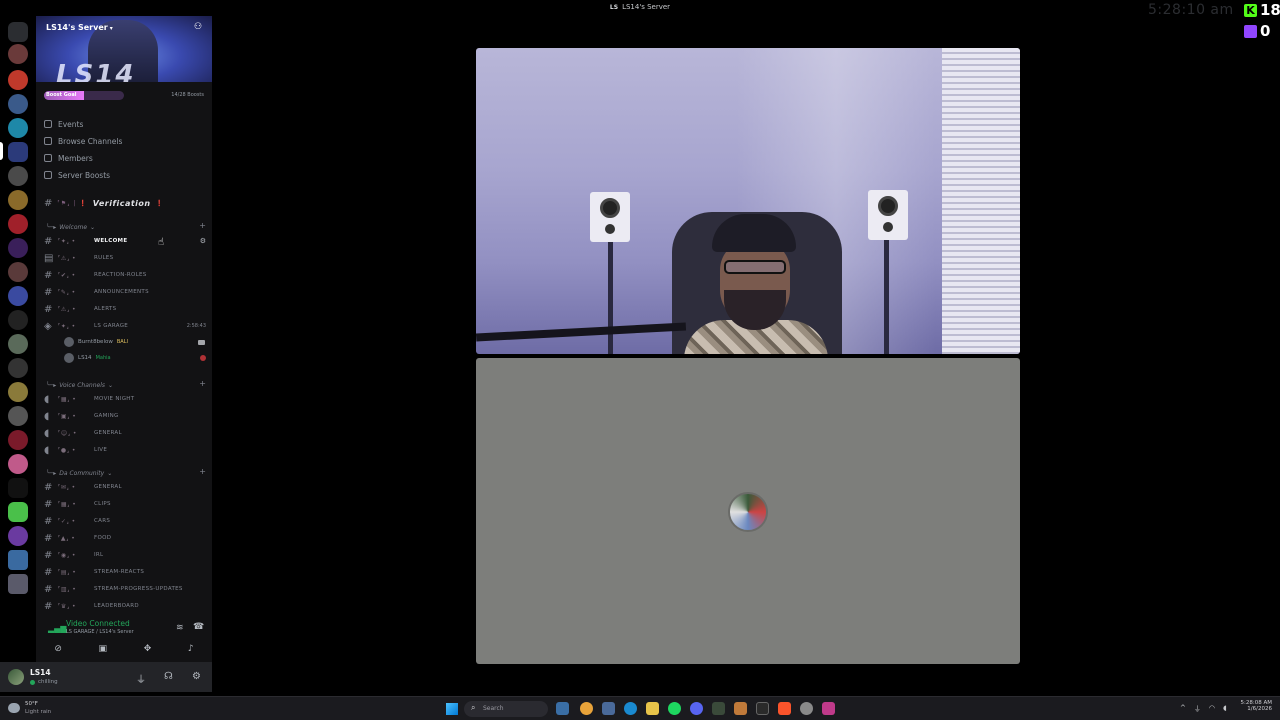 This screenshot has height=720, width=1280. Describe the element at coordinates (630, 708) in the screenshot. I see `edge-icon` at that location.